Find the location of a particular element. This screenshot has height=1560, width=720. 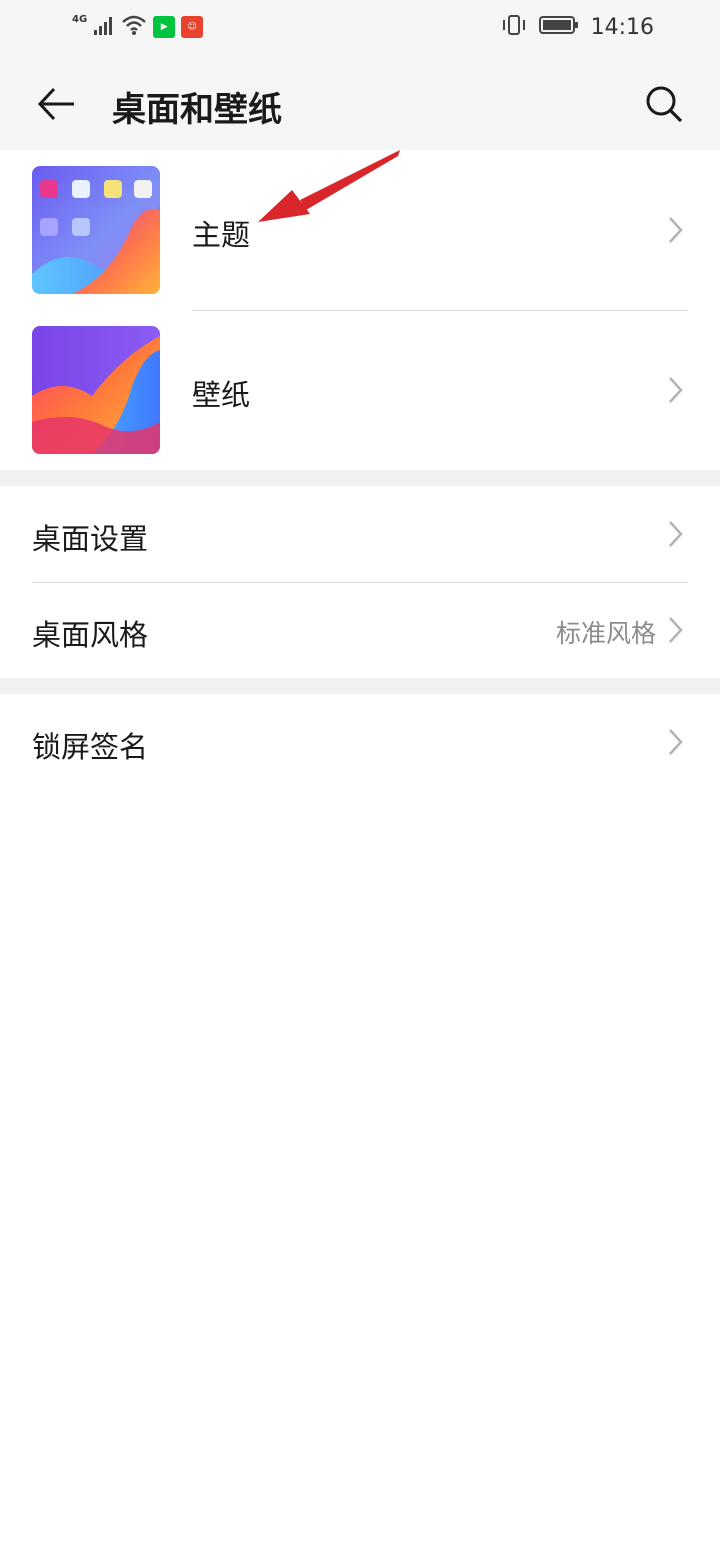

network-type-label: 4G is located at coordinates (80, 19).